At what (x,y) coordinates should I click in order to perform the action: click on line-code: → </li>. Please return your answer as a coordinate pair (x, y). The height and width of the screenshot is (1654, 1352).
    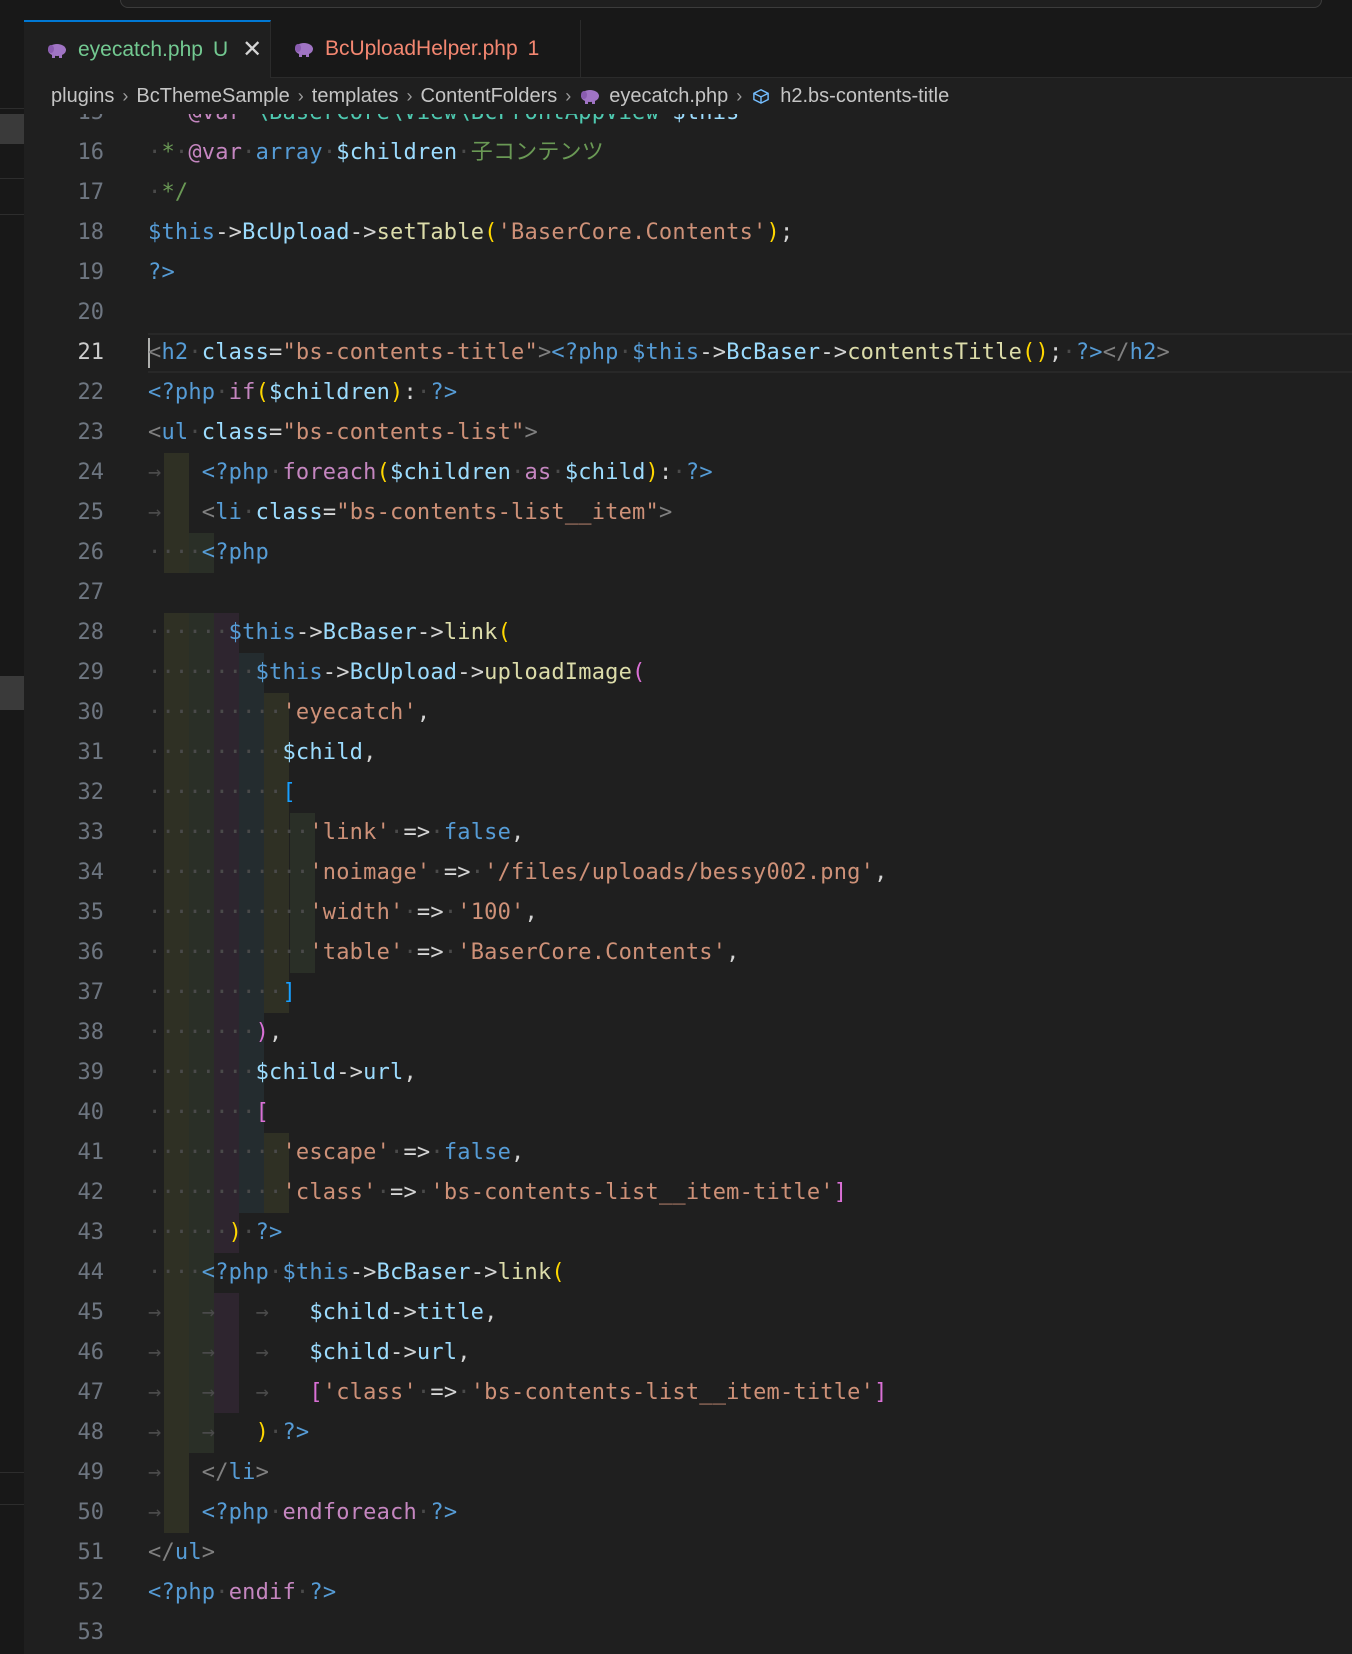
    Looking at the image, I should click on (209, 1472).